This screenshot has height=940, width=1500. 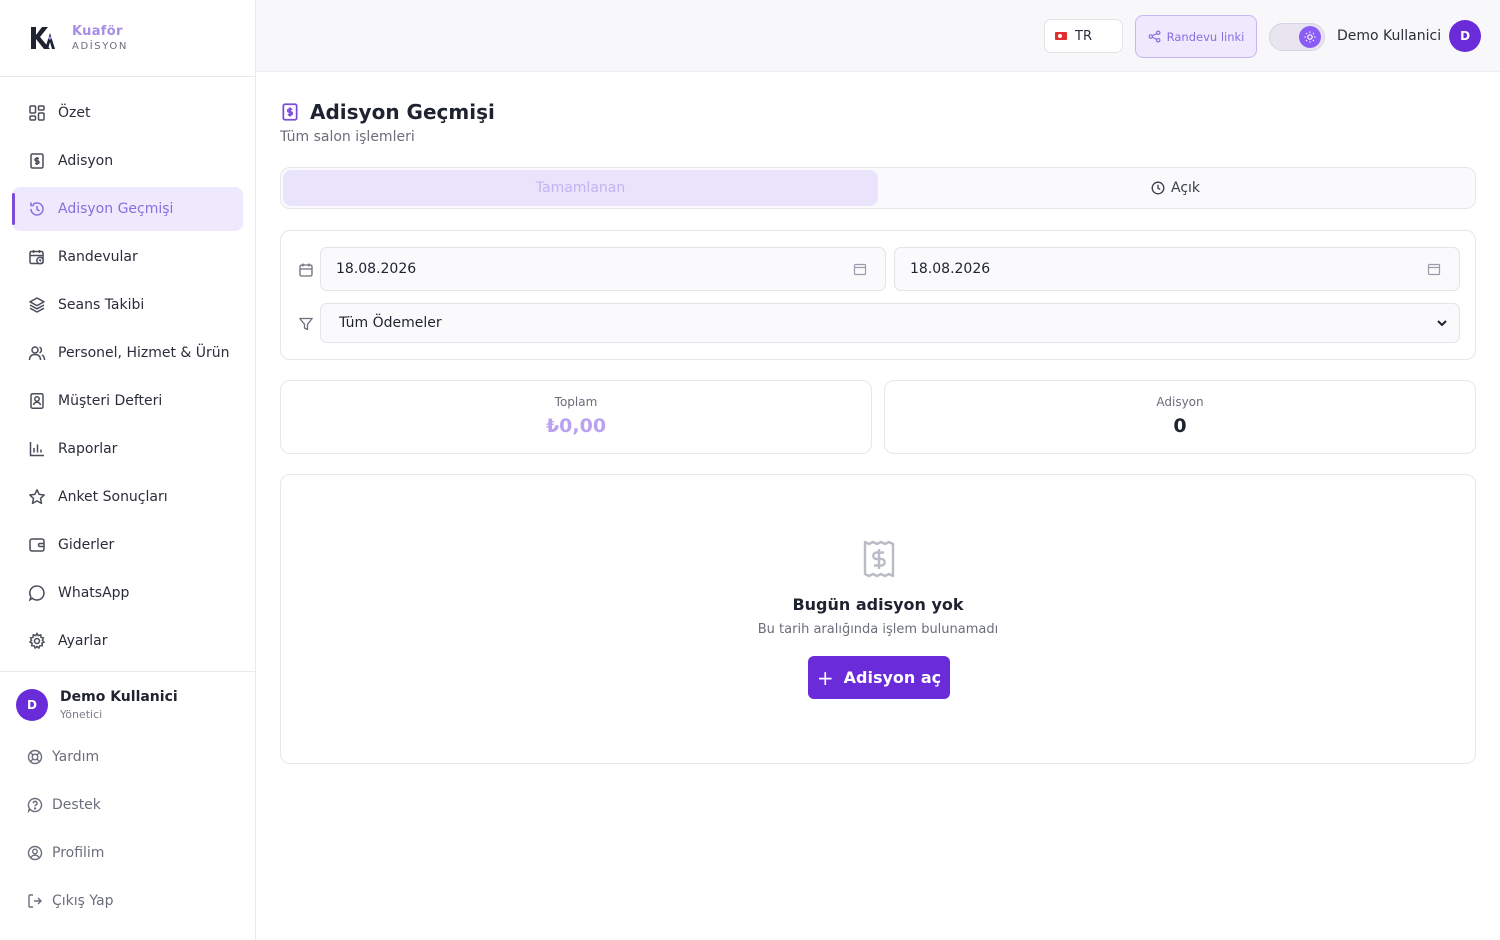 What do you see at coordinates (878, 604) in the screenshot?
I see `empty-state-title: Bugün adisyon yok` at bounding box center [878, 604].